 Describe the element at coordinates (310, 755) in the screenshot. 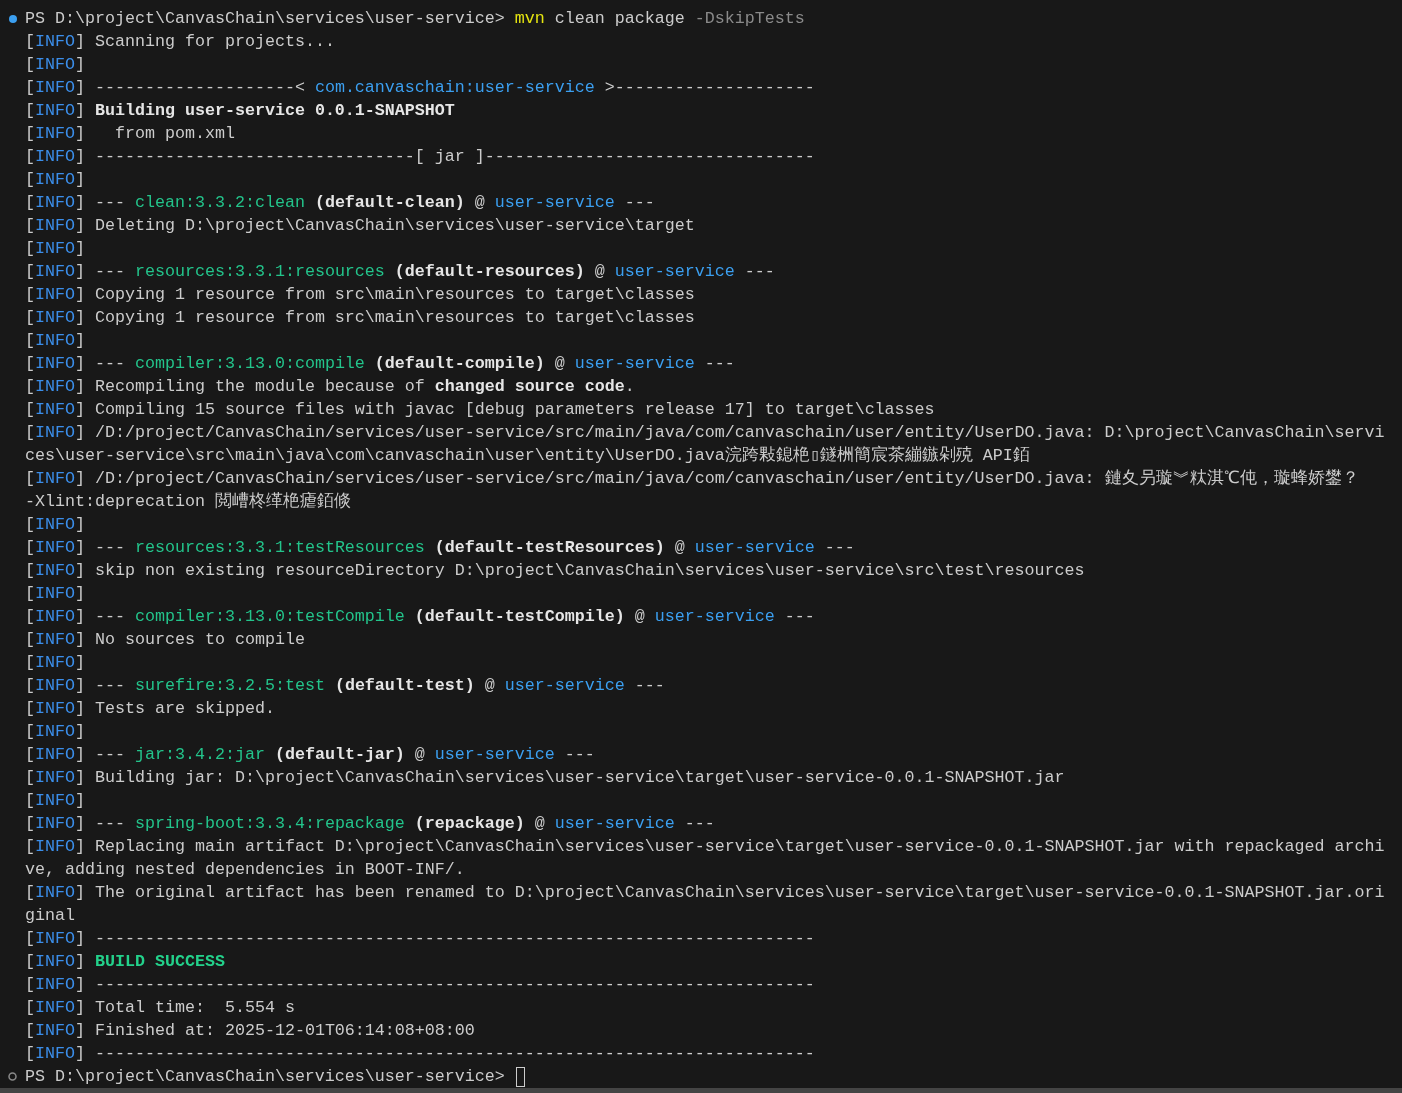

I see `log-line: [INFO] --- jar:3.4.2:jar (default-jar) @ user-service ---` at that location.